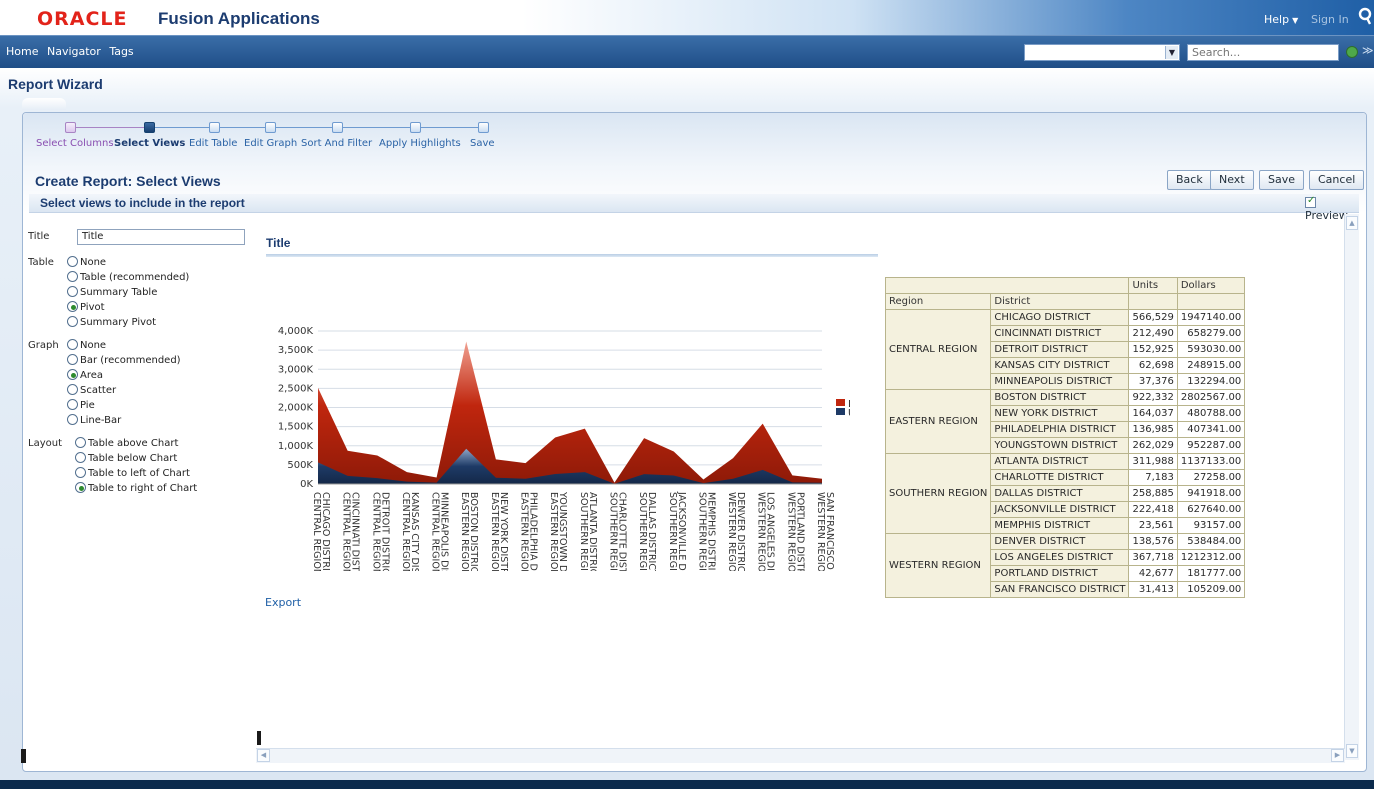 This screenshot has width=1374, height=789. I want to click on pivot-district-cell: KANSAS CITY DISTRICT, so click(1060, 365).